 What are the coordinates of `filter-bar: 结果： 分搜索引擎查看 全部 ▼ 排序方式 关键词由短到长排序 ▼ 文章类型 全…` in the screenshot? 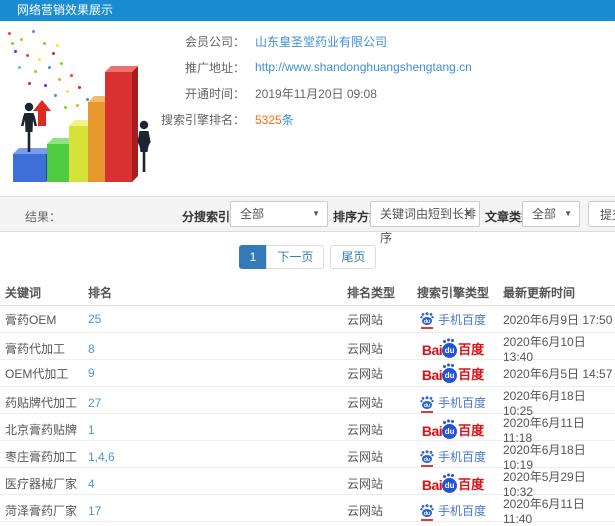 It's located at (307, 220).